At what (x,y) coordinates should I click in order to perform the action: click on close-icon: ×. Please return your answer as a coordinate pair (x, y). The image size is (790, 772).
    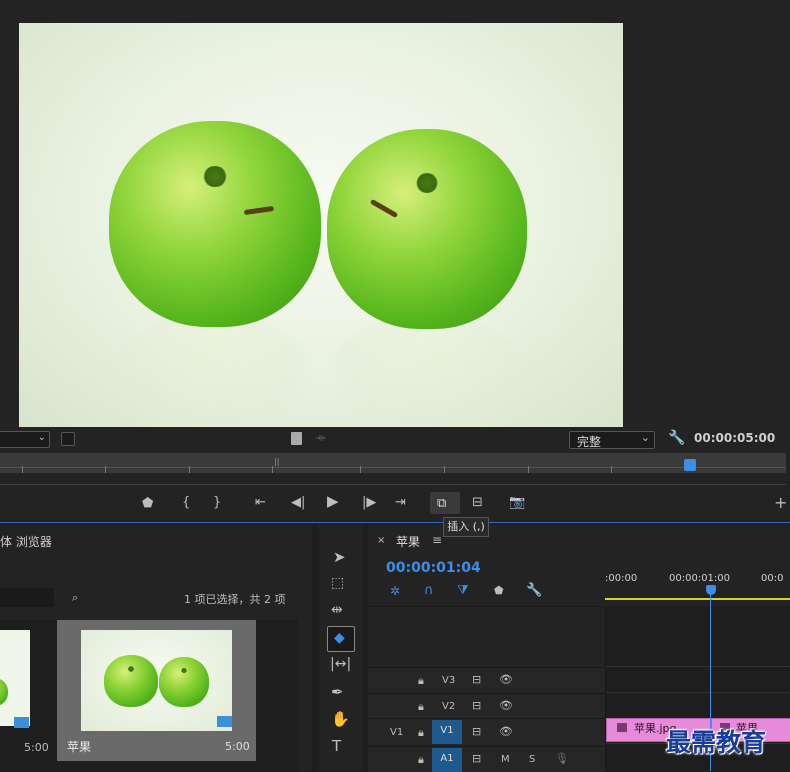
    Looking at the image, I should click on (381, 540).